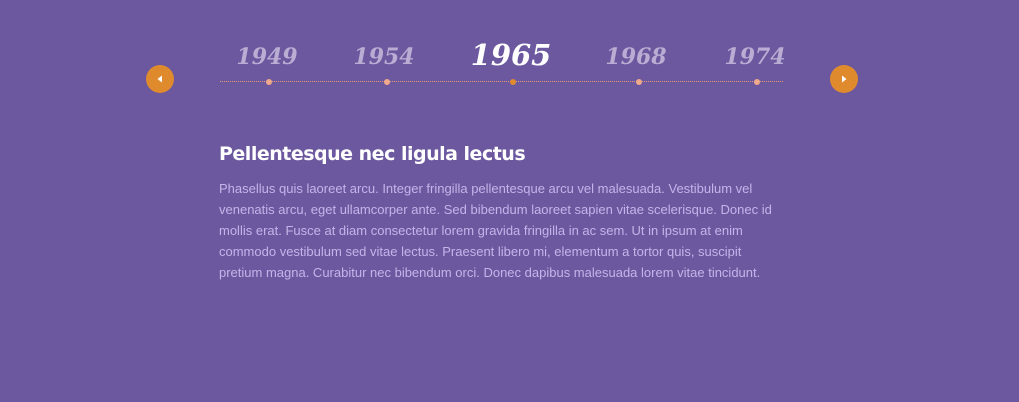 This screenshot has height=402, width=1019. I want to click on event-title: Pellentesque nec ligula lectus, so click(372, 154).